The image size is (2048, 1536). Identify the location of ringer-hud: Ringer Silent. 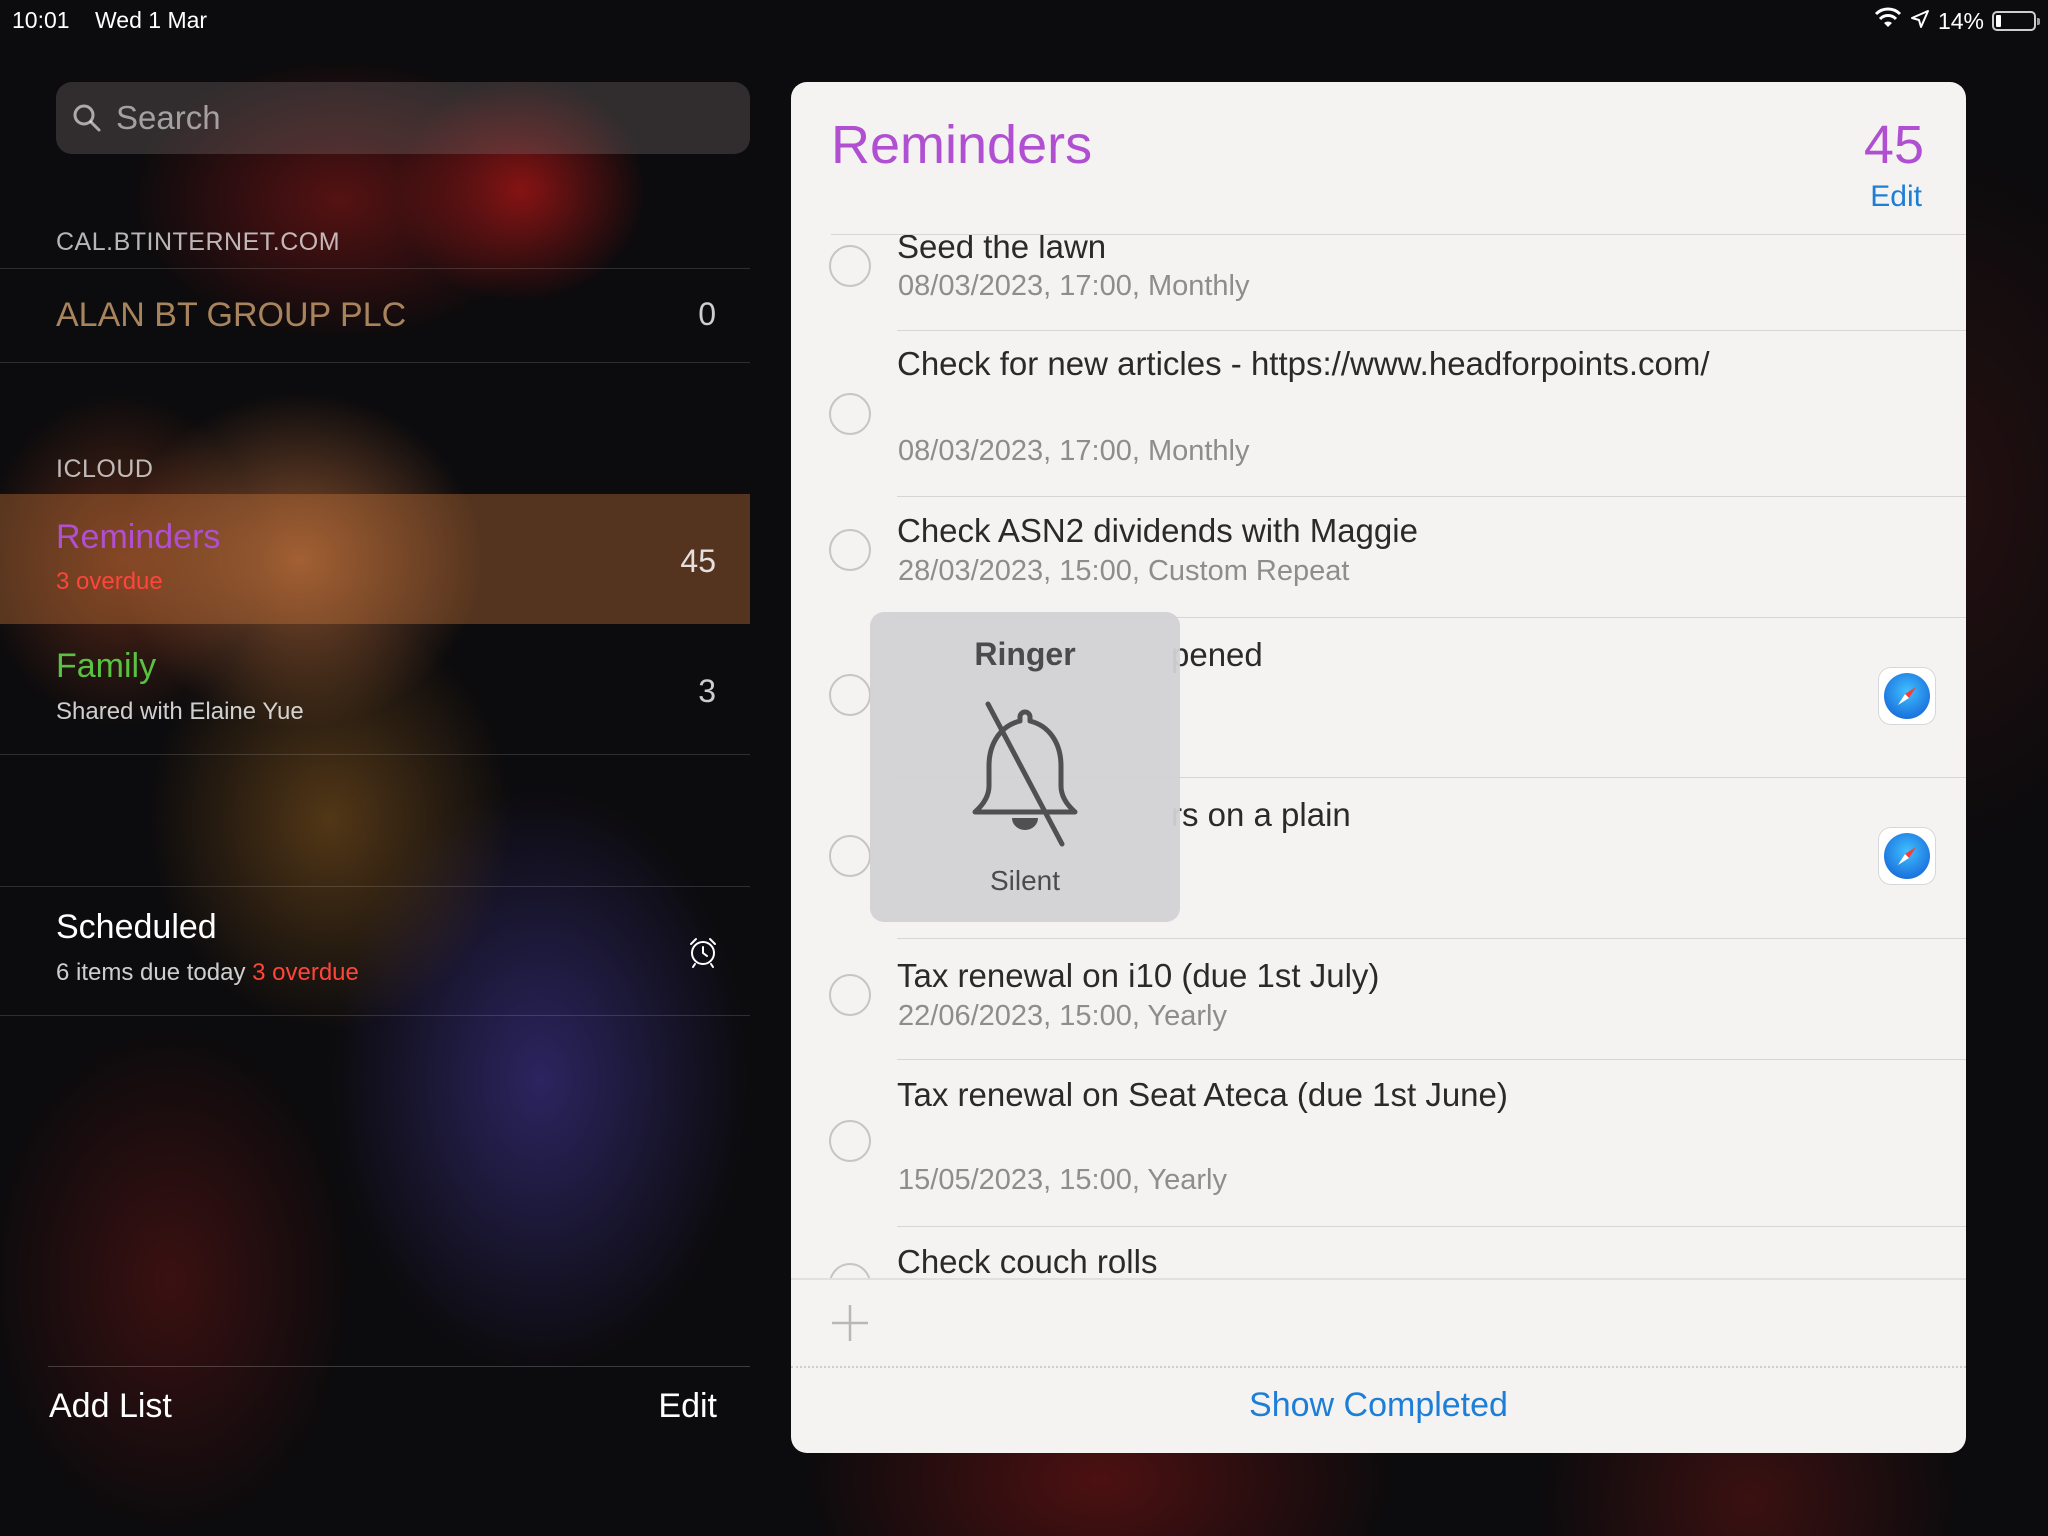
(1025, 767).